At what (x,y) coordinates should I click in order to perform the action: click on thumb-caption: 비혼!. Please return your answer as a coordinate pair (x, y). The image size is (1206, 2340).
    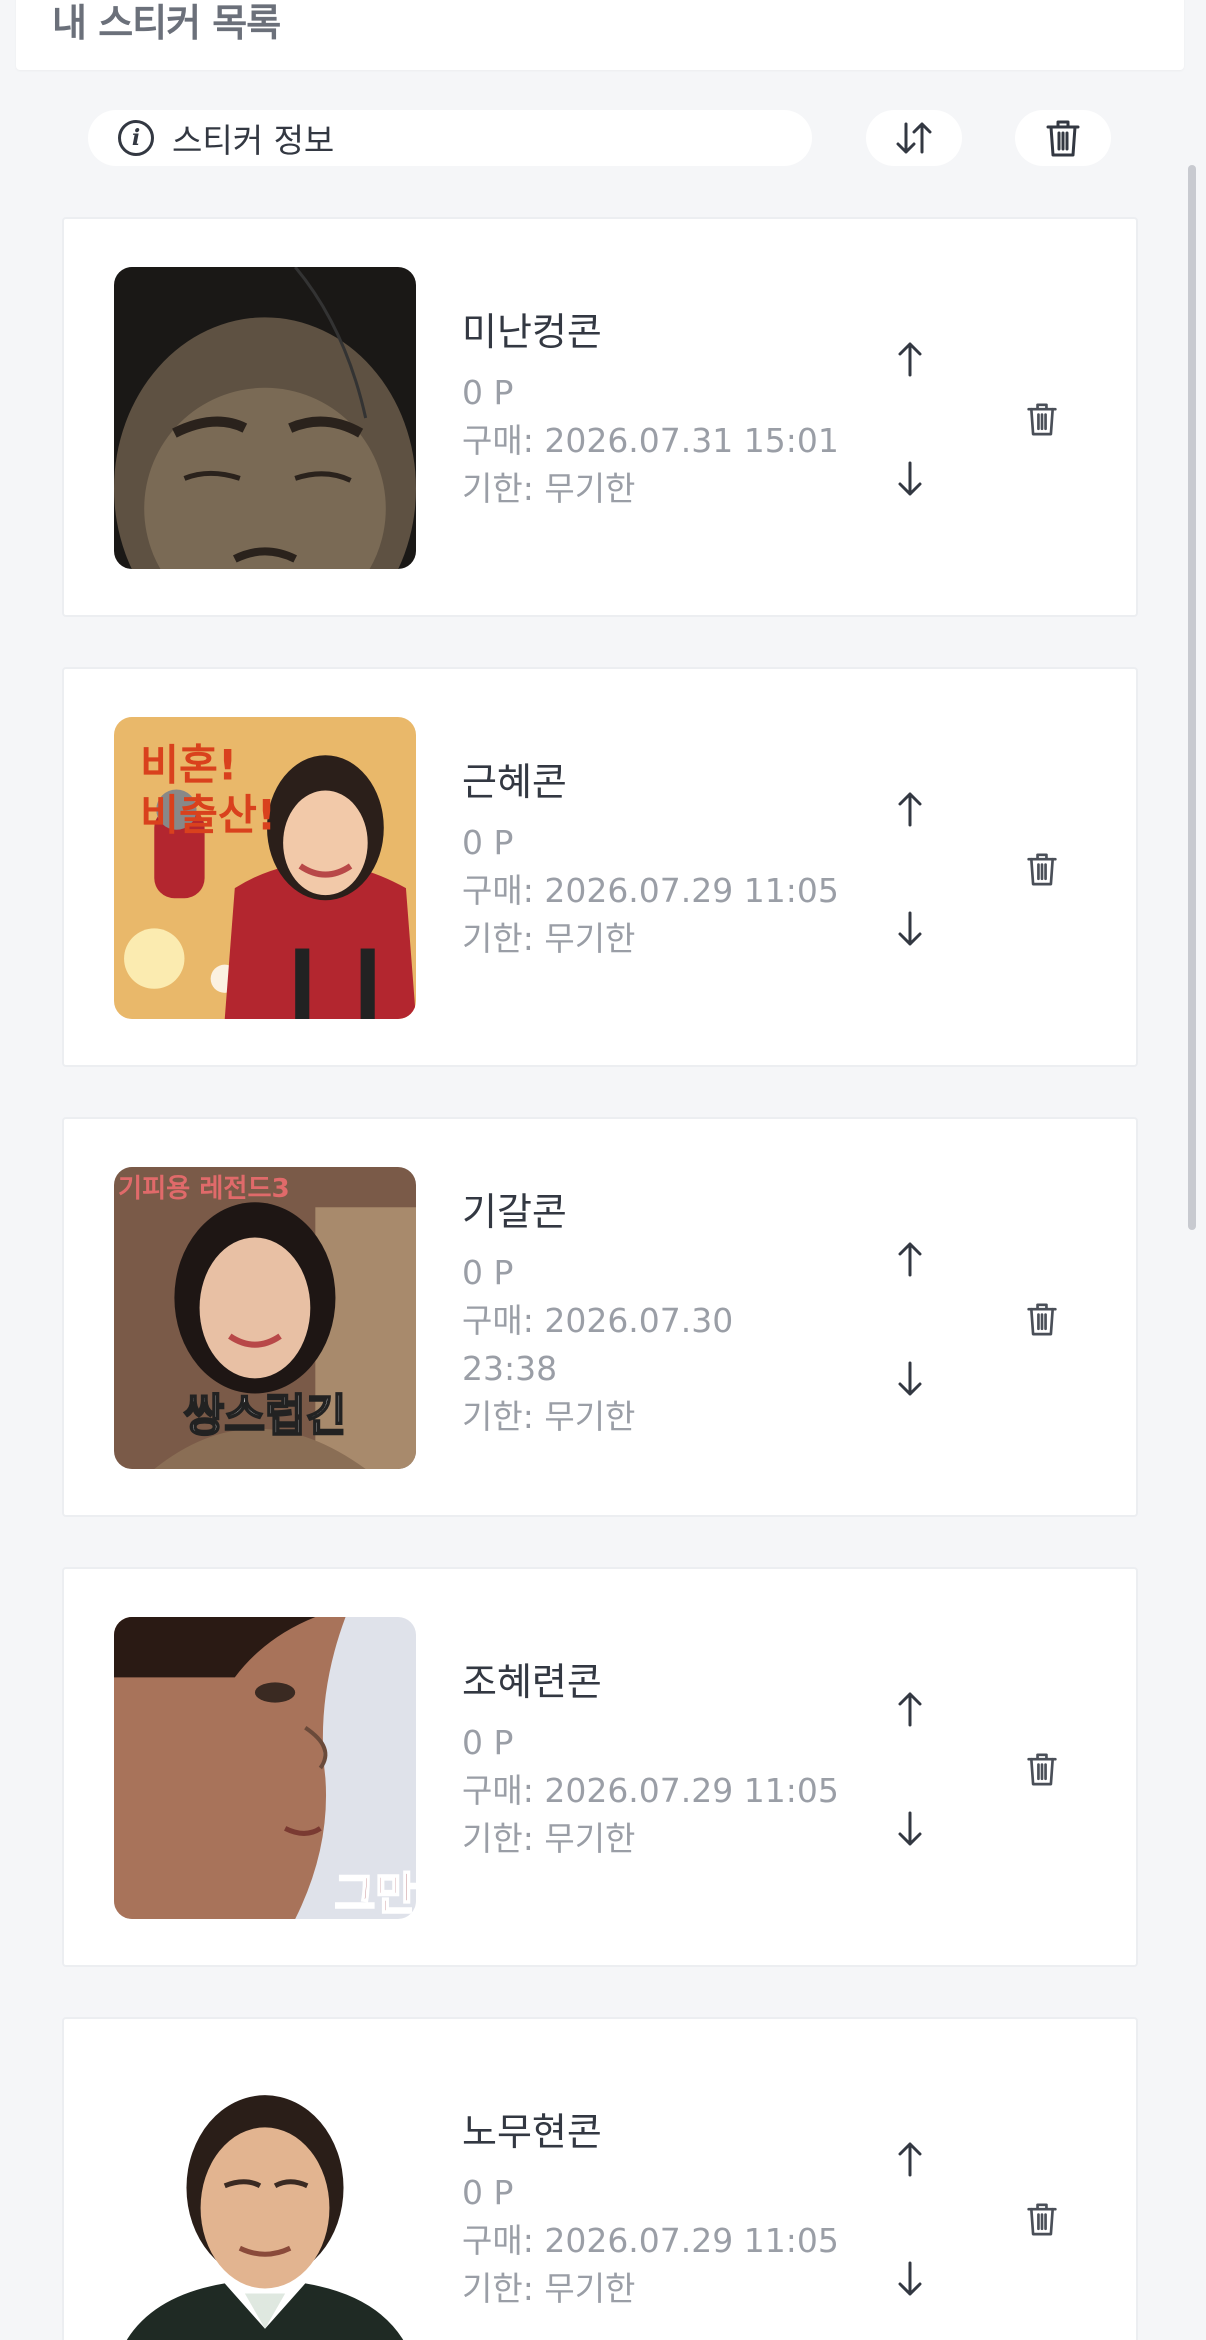
    Looking at the image, I should click on (188, 764).